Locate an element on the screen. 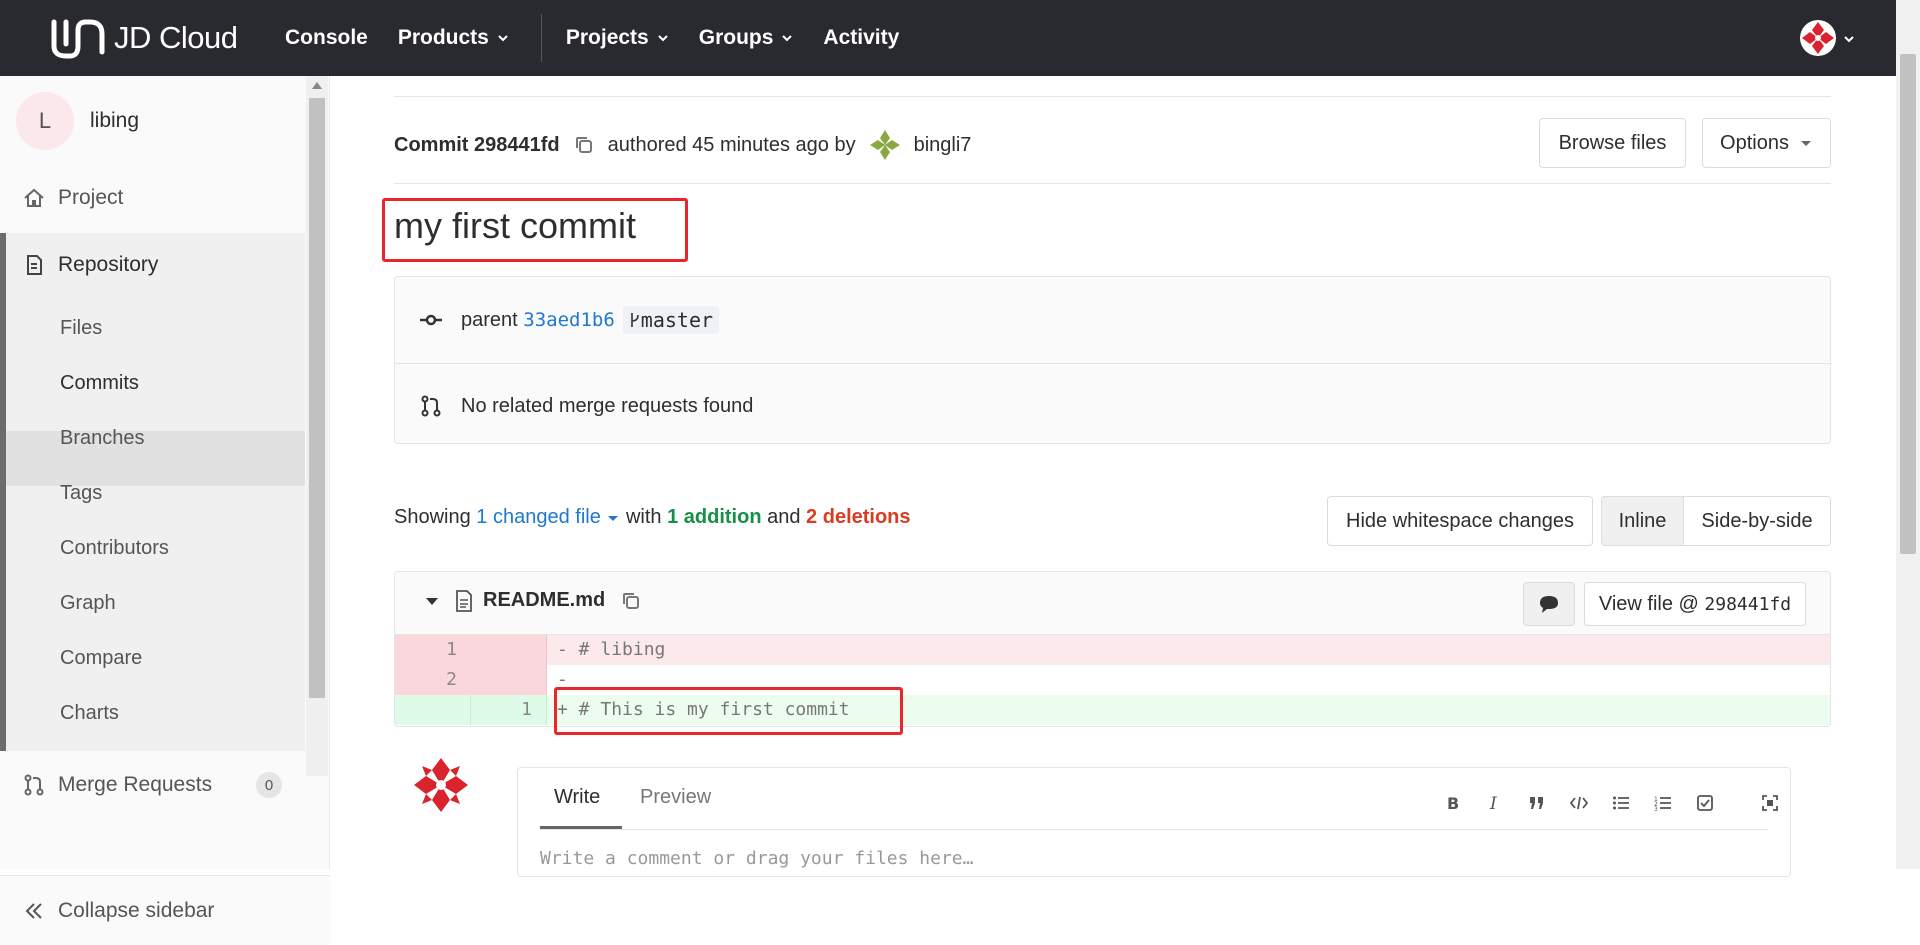 This screenshot has width=1920, height=945. sidebar-item-graph: Graph is located at coordinates (88, 603).